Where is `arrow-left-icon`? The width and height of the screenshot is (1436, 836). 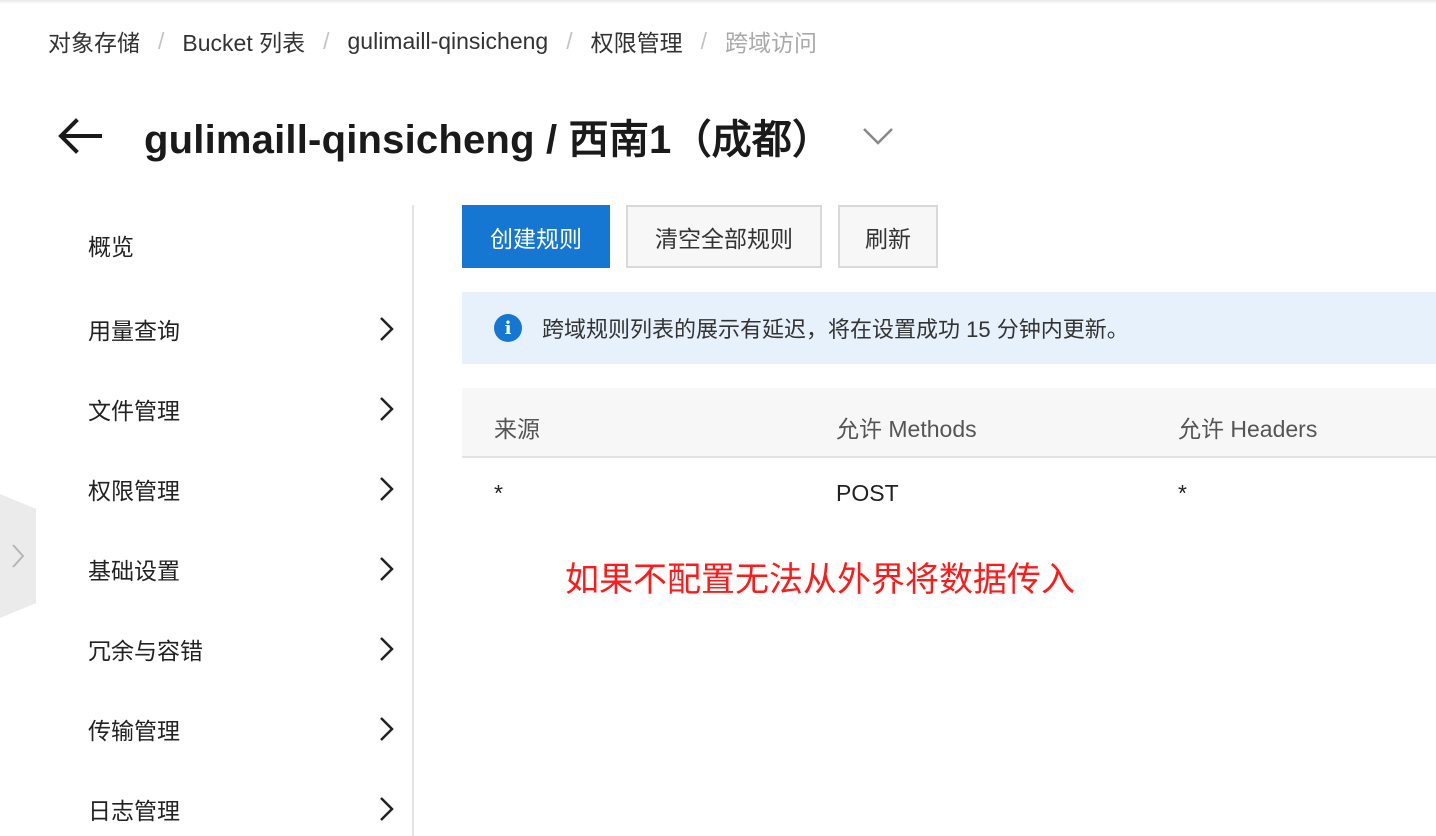
arrow-left-icon is located at coordinates (80, 136).